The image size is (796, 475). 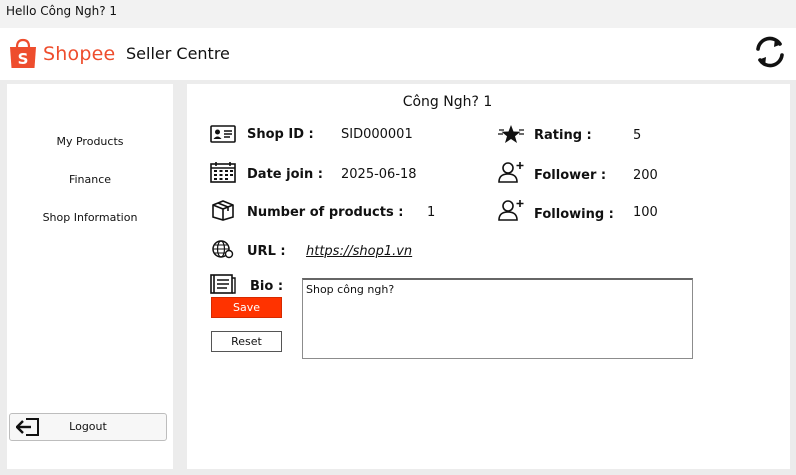 I want to click on box-icon, so click(x=223, y=210).